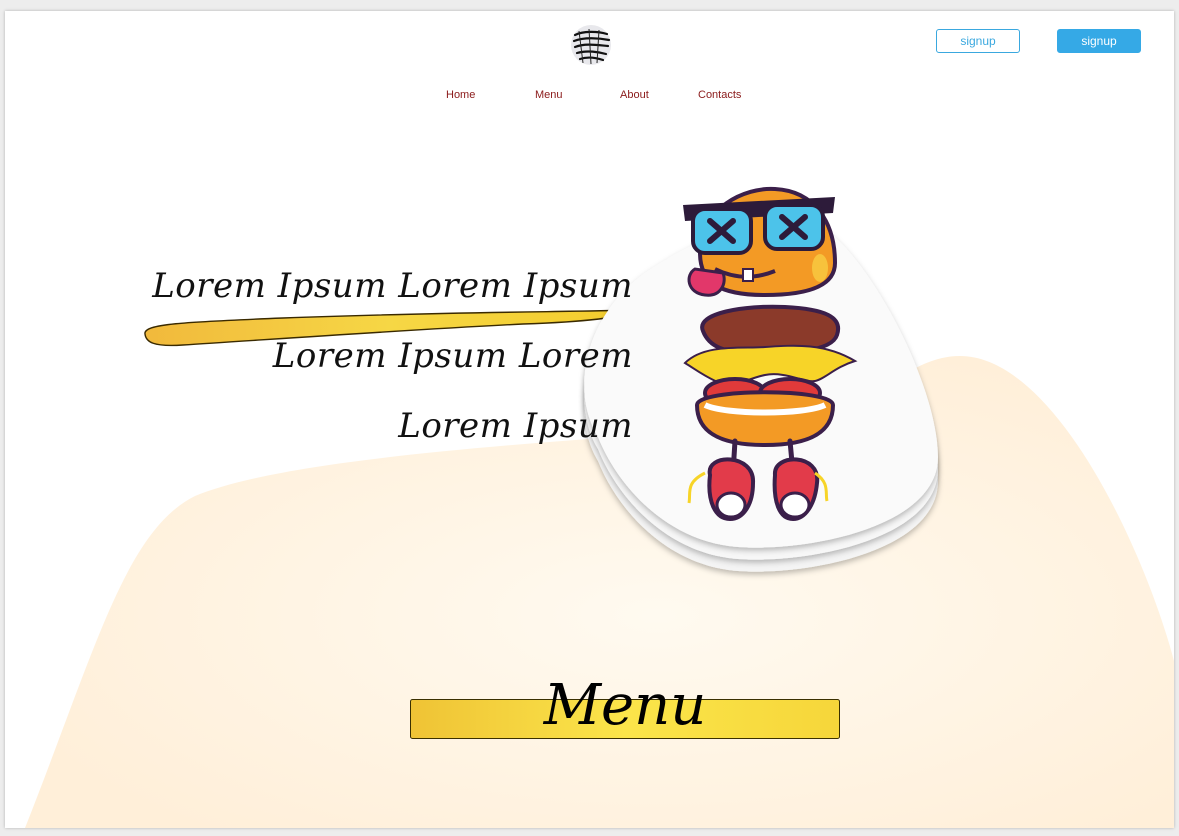 This screenshot has height=836, width=1179. I want to click on street-burger-logo-icon, so click(591, 45).